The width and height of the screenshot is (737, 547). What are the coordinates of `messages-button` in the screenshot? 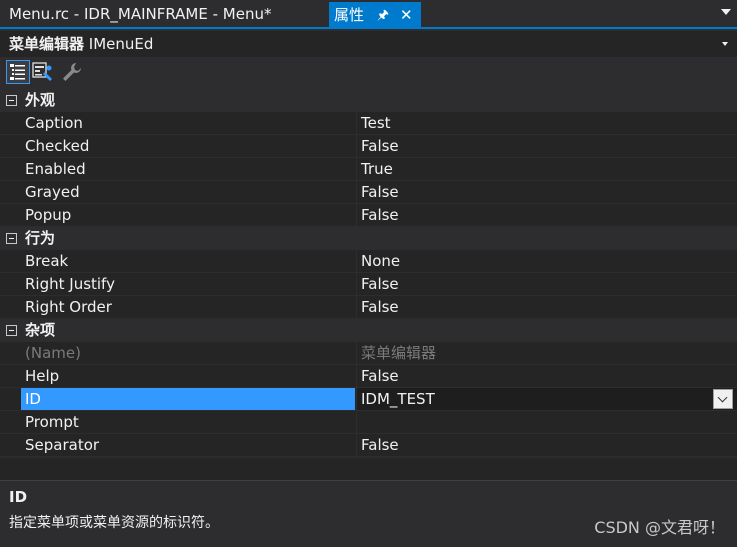 It's located at (72, 72).